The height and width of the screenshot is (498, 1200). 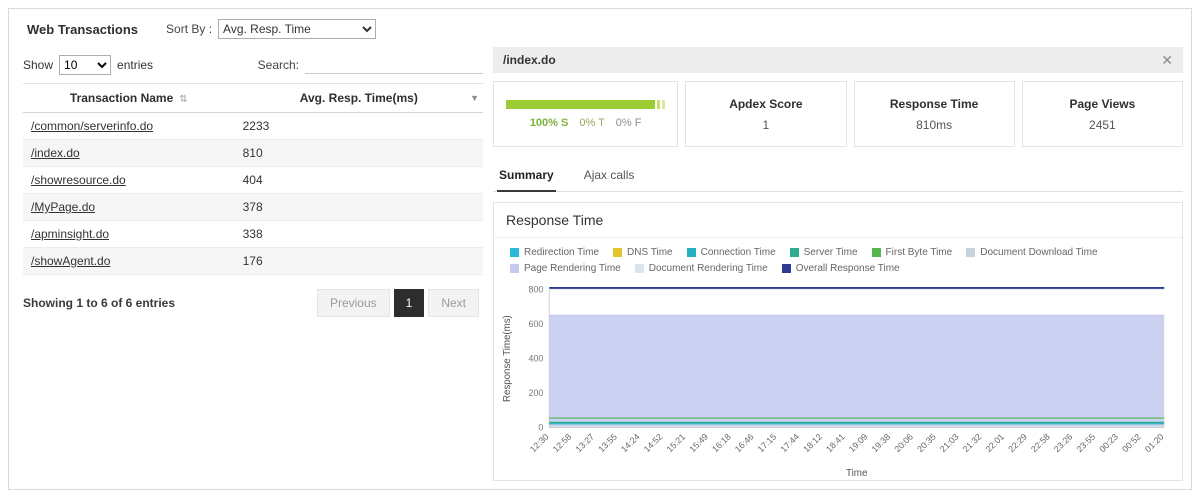 What do you see at coordinates (881, 443) in the screenshot?
I see `svg-text: 19:38` at bounding box center [881, 443].